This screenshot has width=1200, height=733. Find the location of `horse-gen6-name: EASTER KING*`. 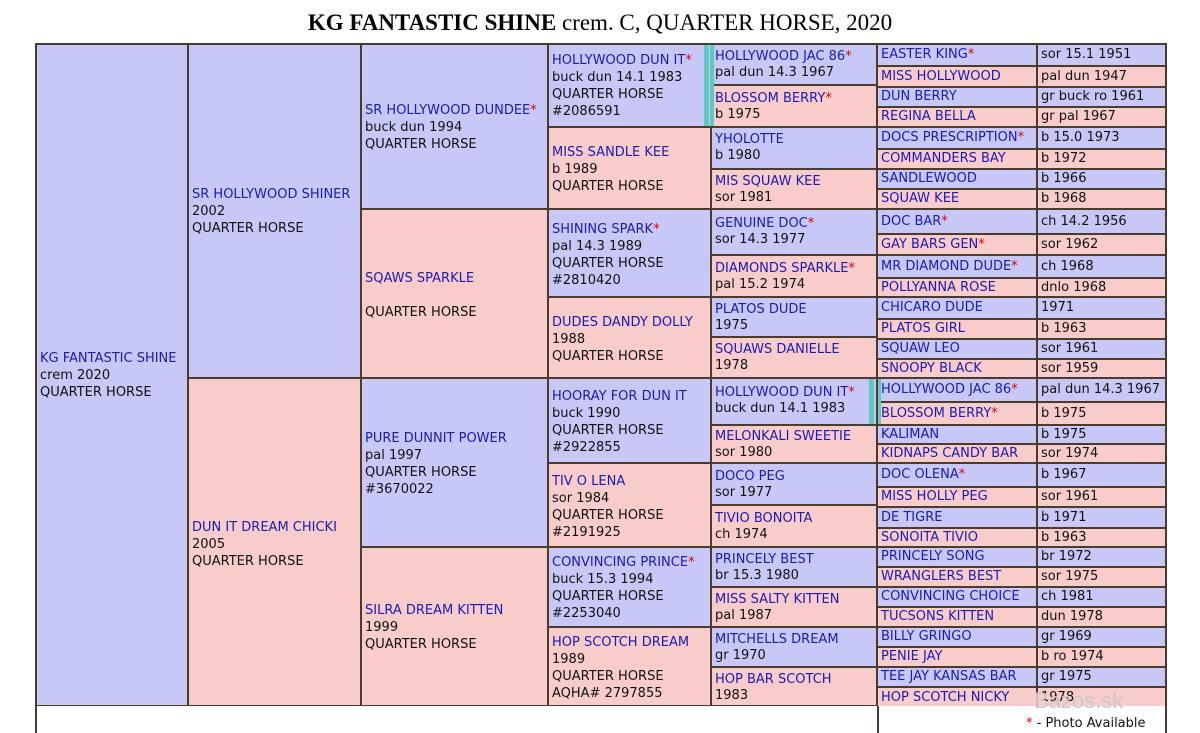

horse-gen6-name: EASTER KING* is located at coordinates (957, 55).